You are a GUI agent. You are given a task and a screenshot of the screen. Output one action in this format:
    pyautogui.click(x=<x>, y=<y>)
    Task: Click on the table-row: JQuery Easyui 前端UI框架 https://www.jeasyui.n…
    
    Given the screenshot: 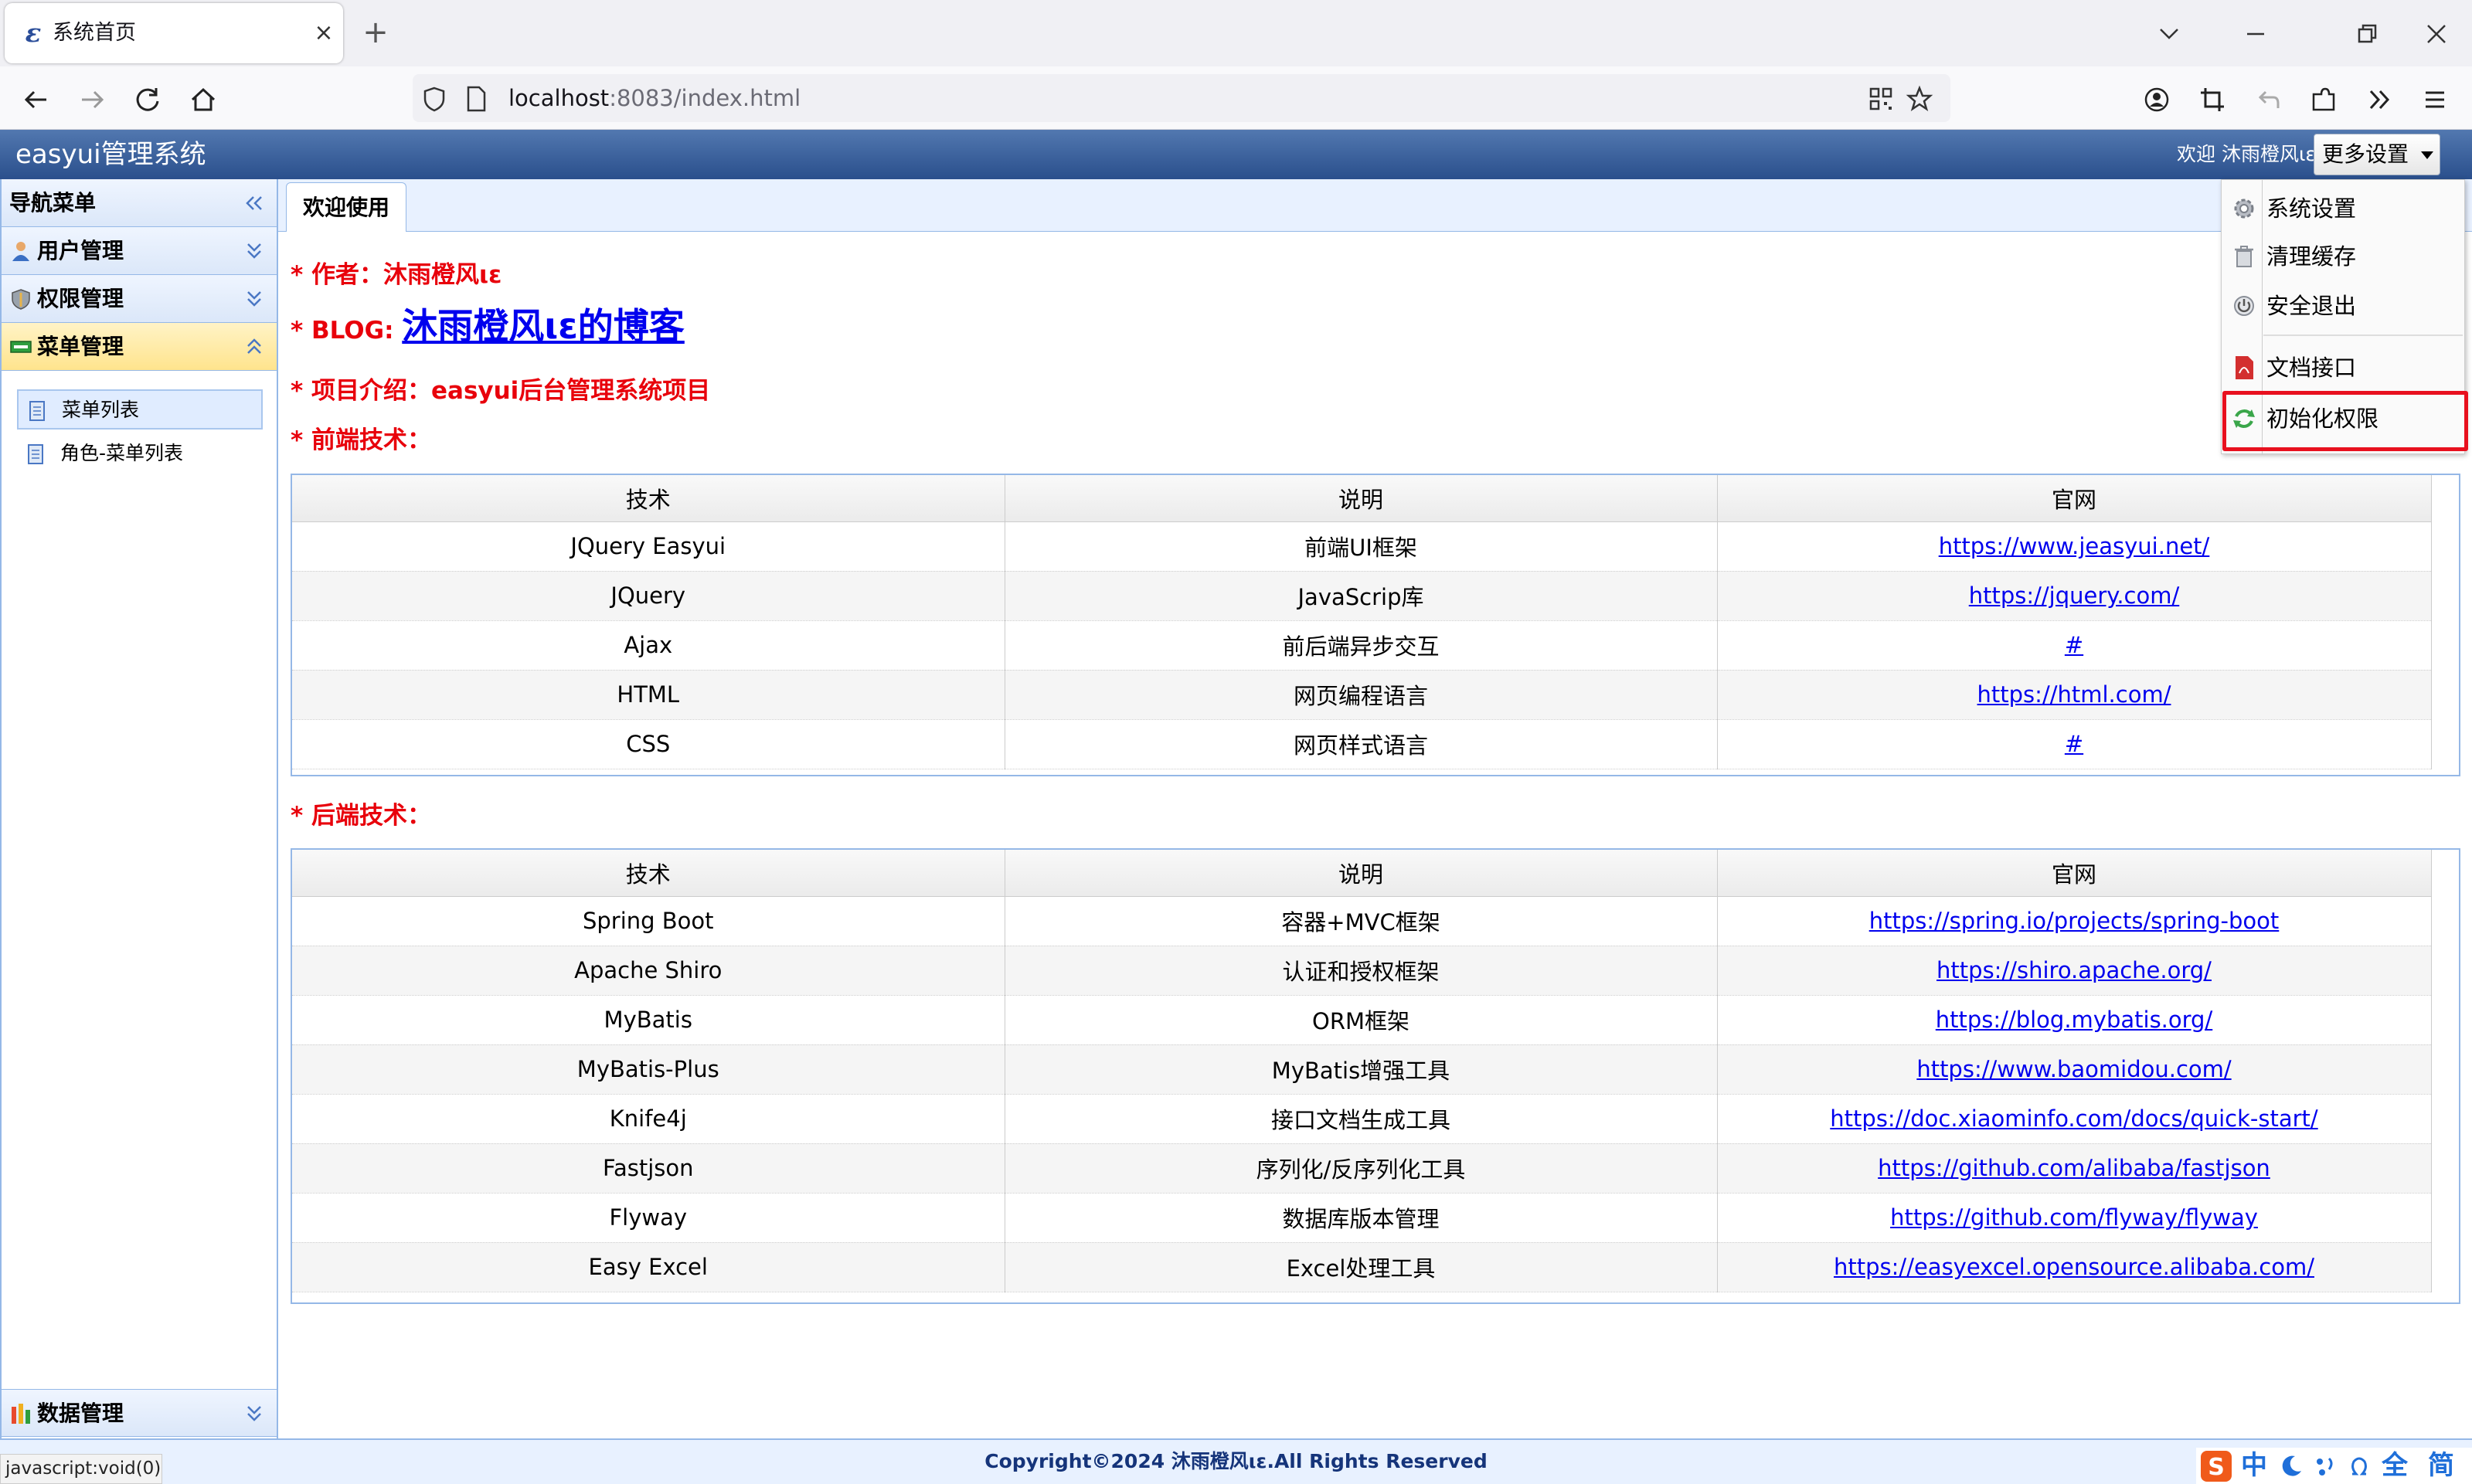 What is the action you would take?
    pyautogui.click(x=1362, y=546)
    